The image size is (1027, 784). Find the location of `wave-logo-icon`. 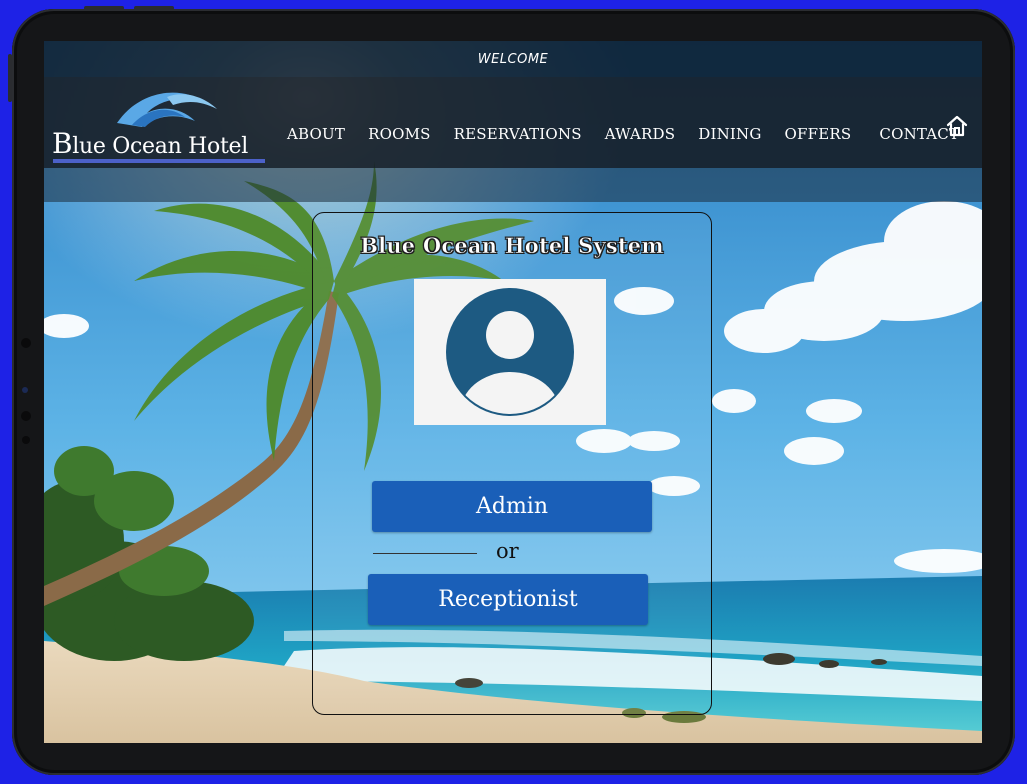

wave-logo-icon is located at coordinates (167, 109).